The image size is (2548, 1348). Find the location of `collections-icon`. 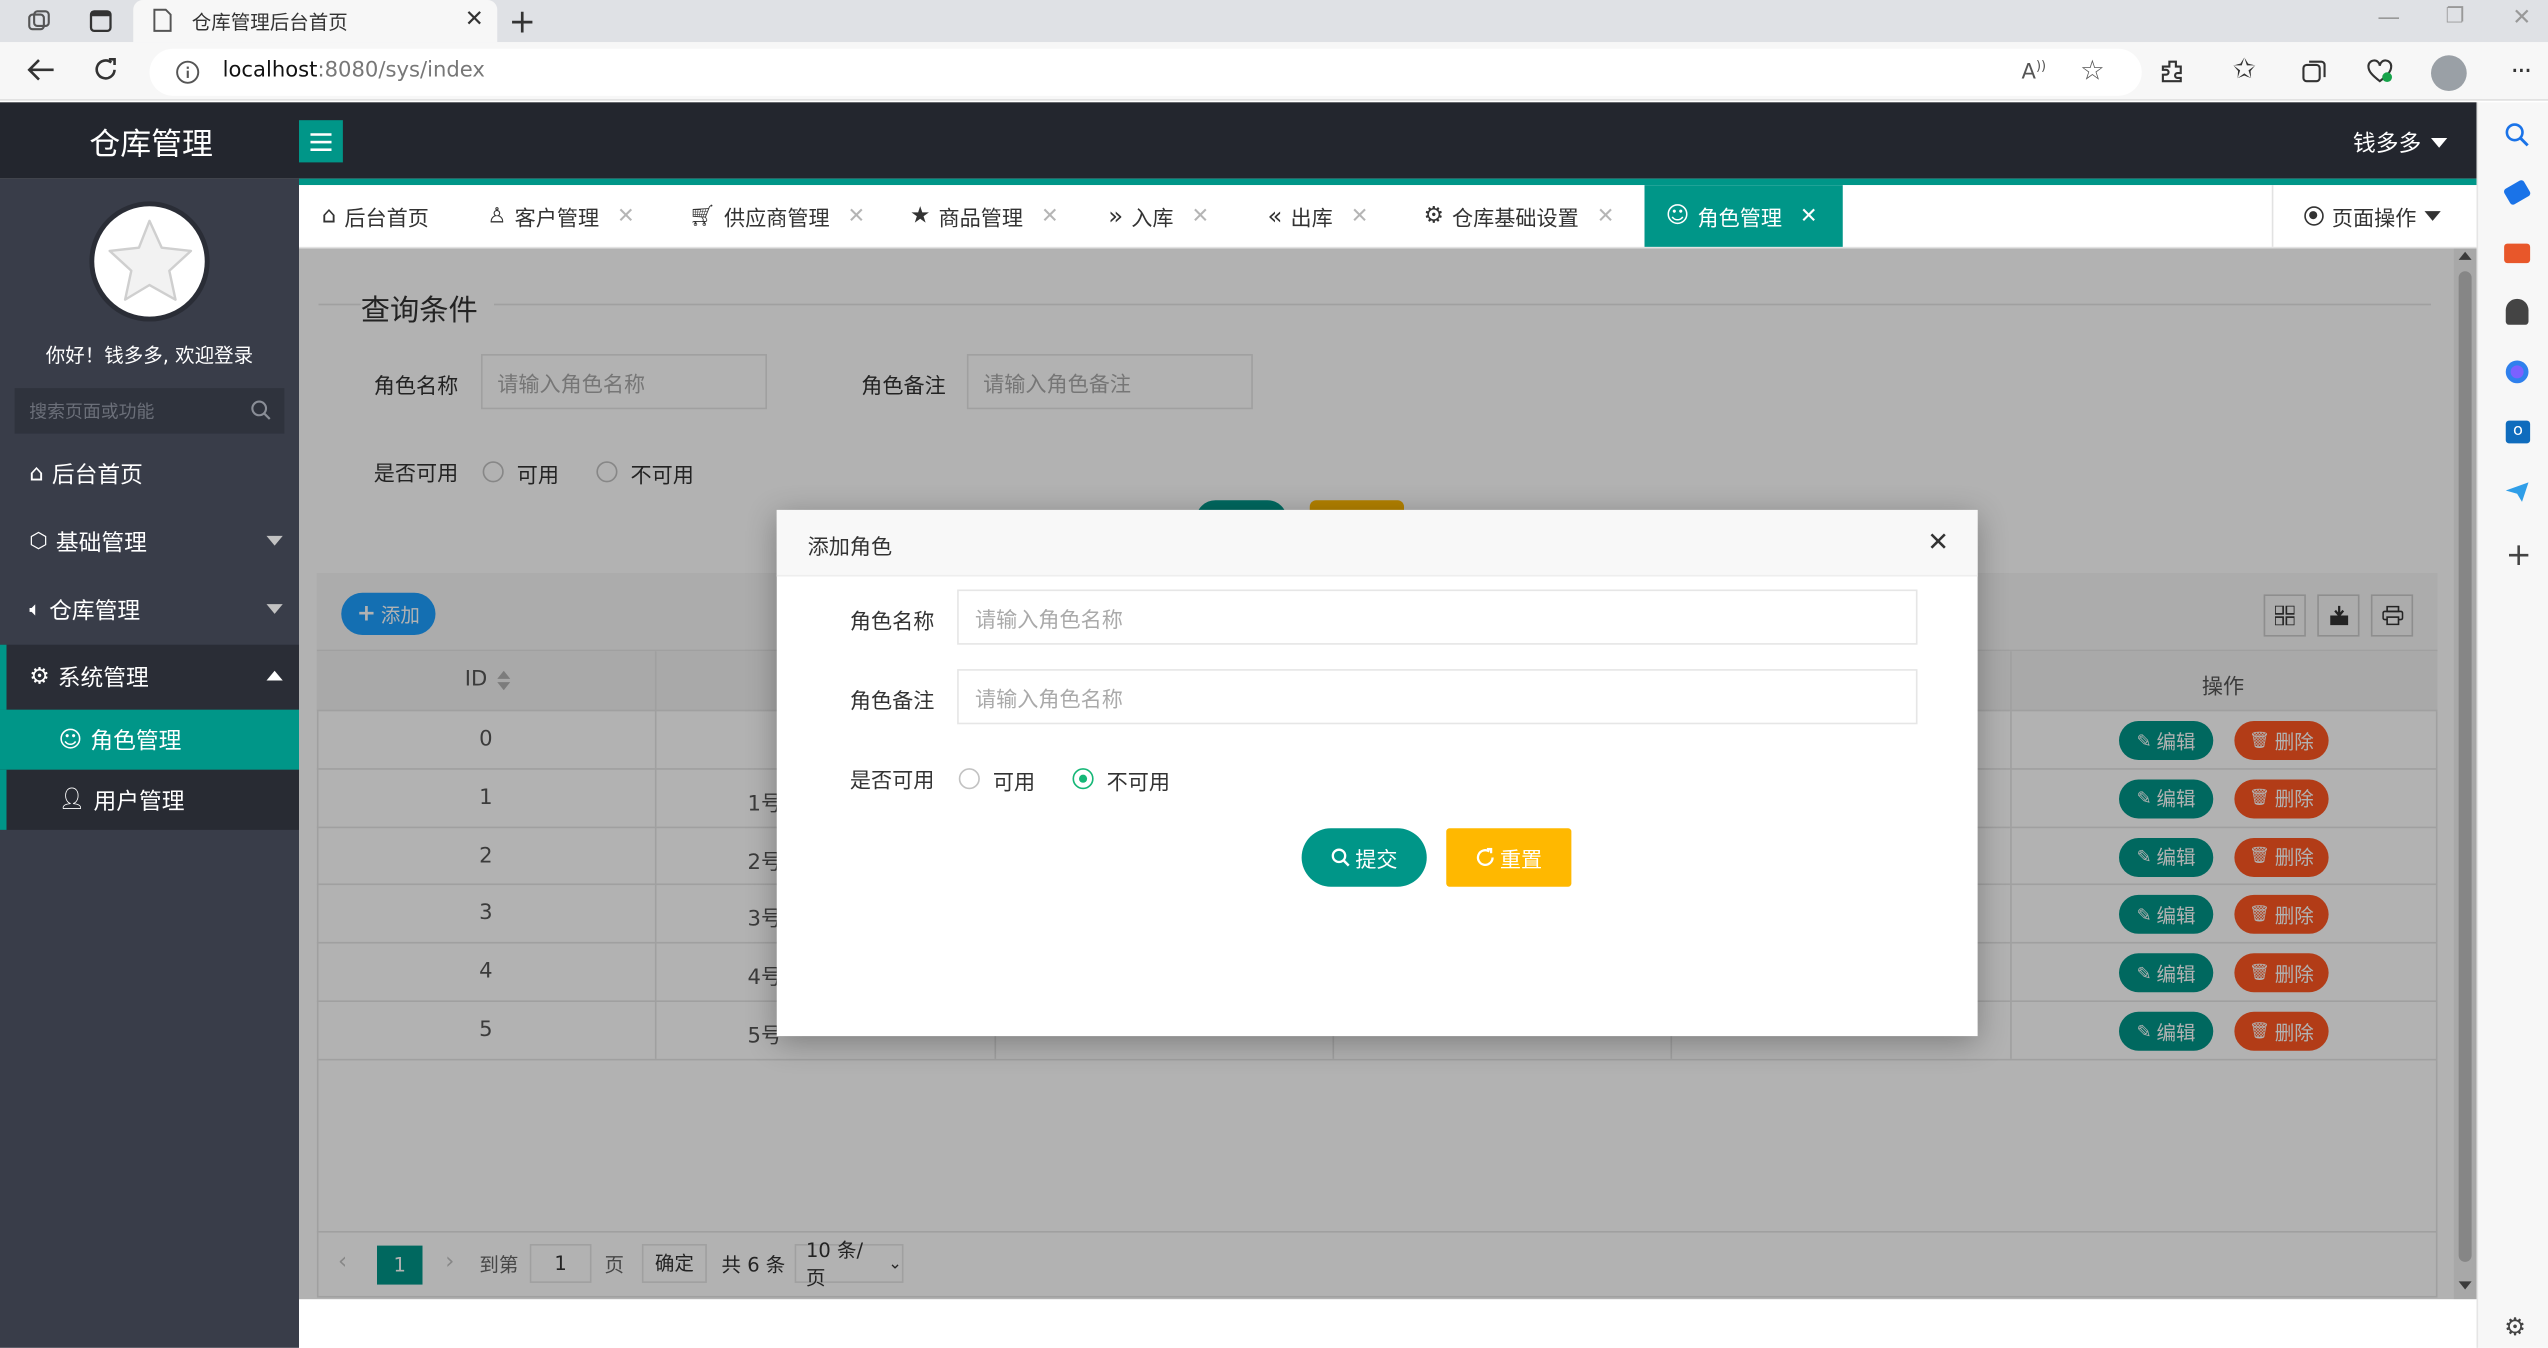

collections-icon is located at coordinates (2314, 71).